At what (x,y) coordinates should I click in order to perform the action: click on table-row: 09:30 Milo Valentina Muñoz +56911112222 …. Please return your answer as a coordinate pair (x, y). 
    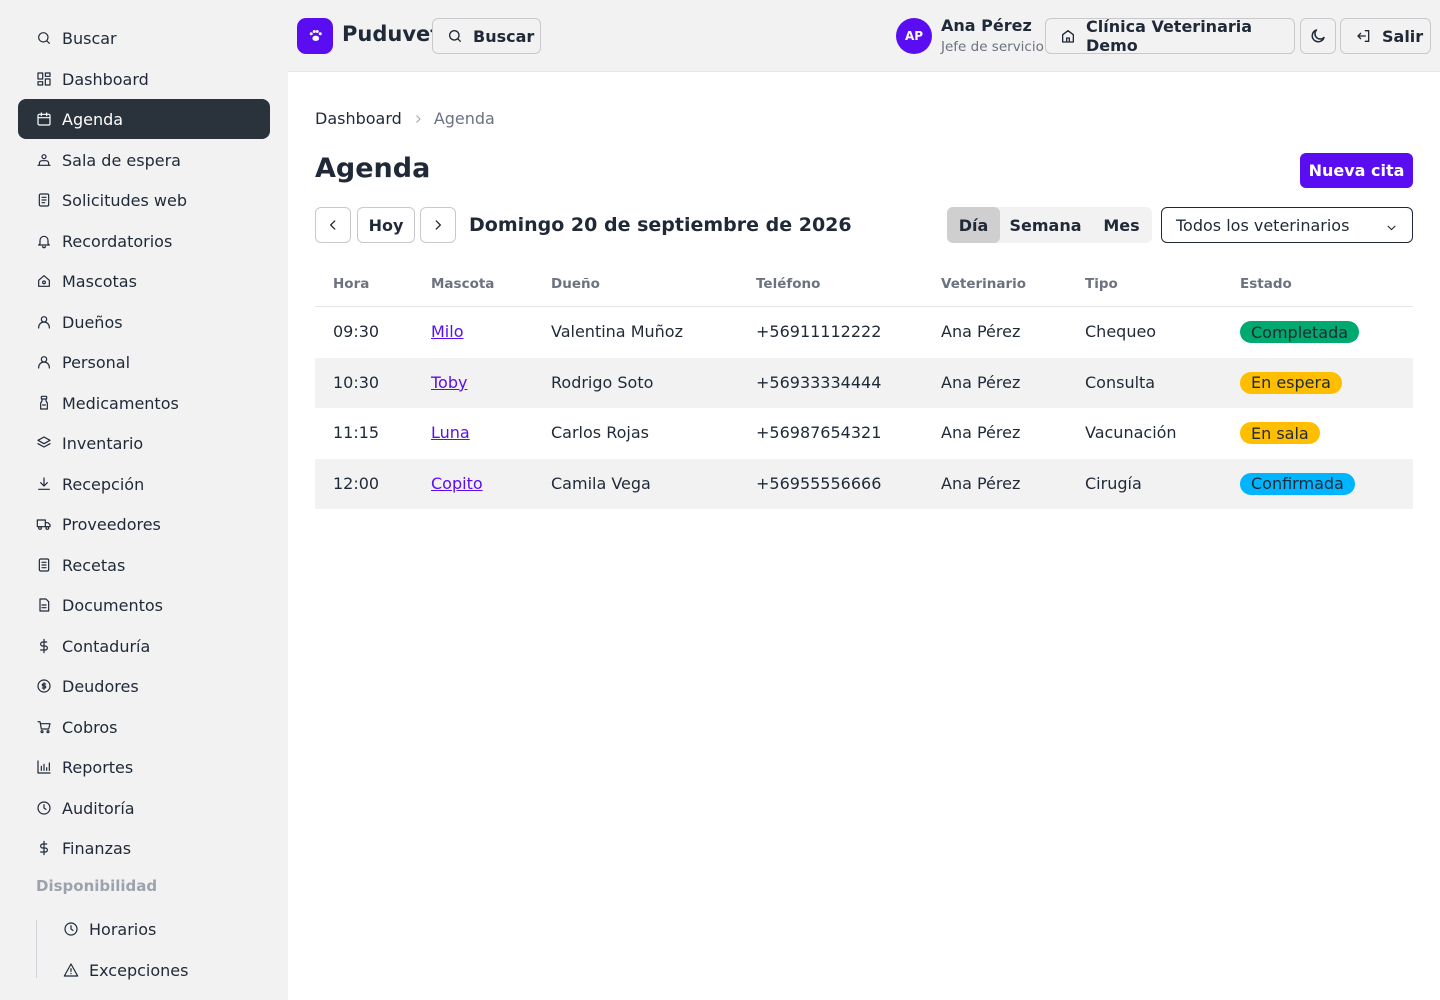
    Looking at the image, I should click on (864, 332).